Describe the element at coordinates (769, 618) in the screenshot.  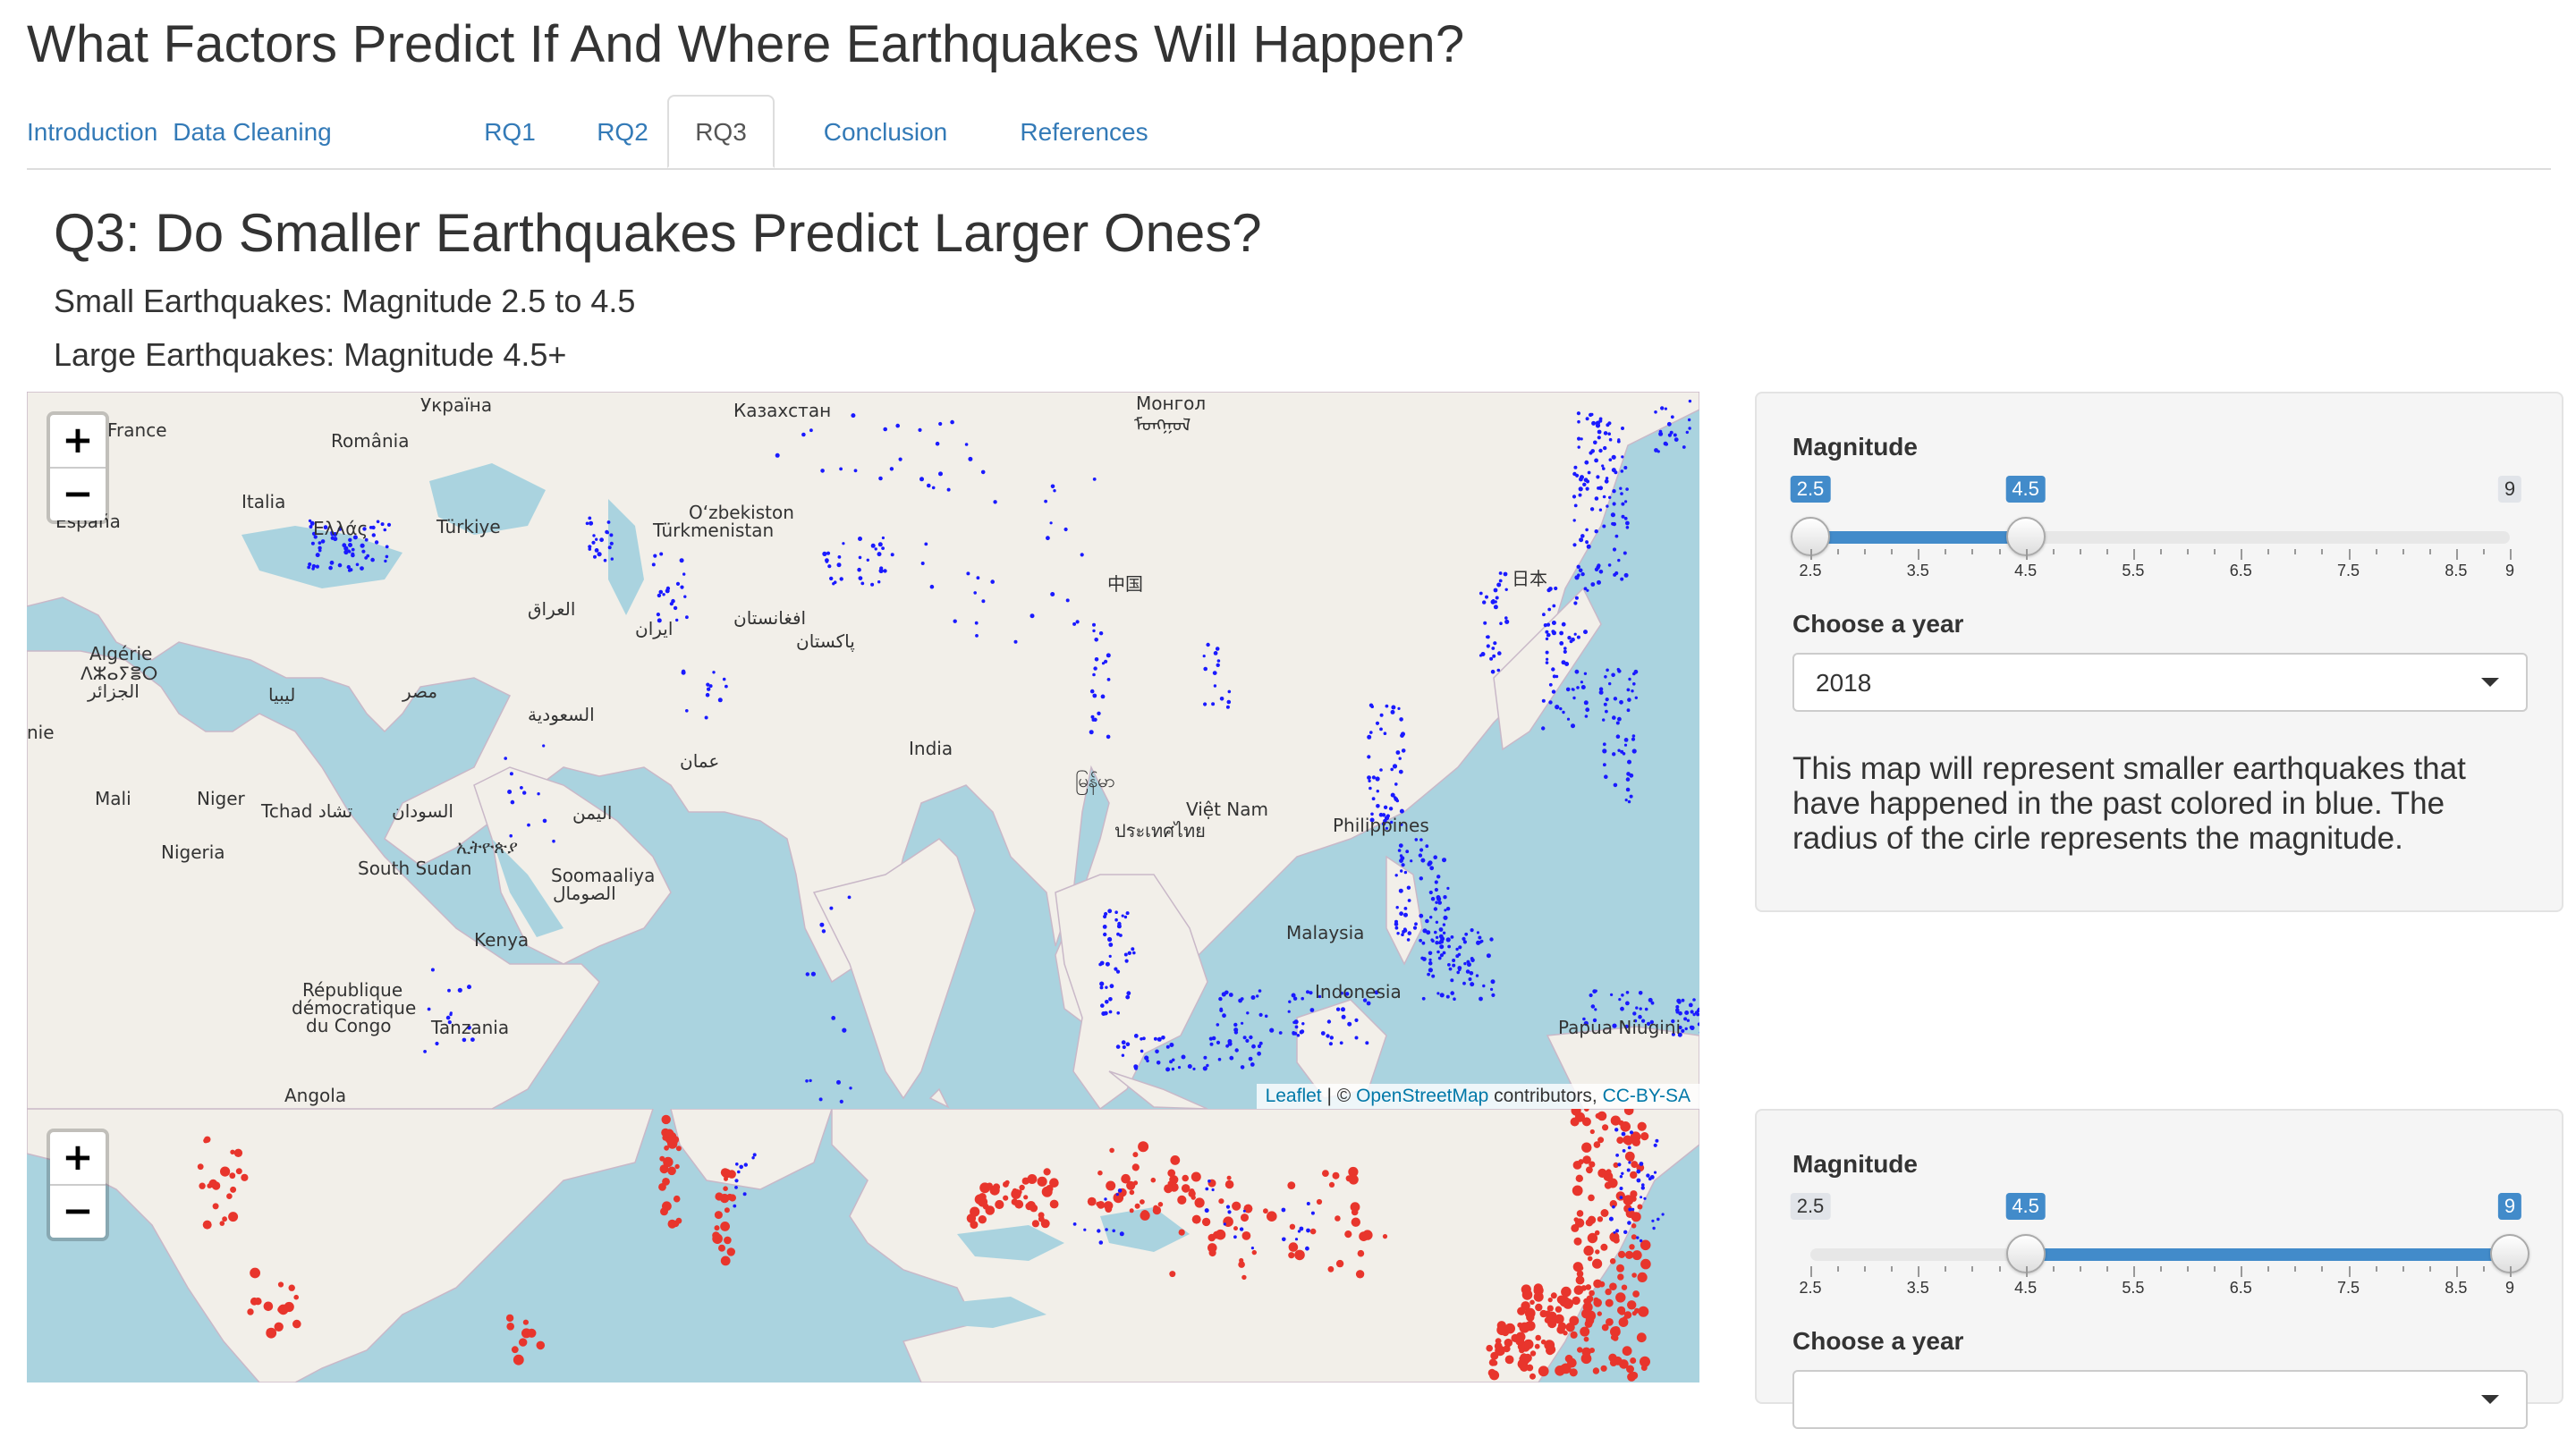
I see `map-label: افغانستان` at that location.